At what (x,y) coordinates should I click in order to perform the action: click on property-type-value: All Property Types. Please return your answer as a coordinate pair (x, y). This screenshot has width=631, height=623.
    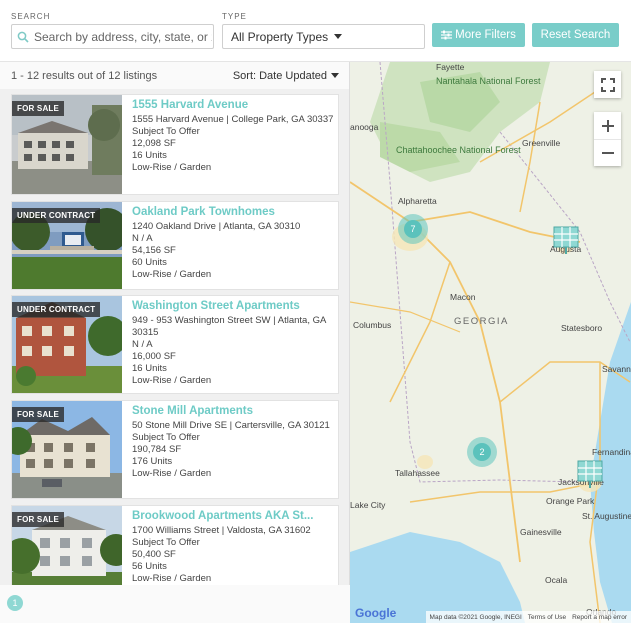
    Looking at the image, I should click on (280, 36).